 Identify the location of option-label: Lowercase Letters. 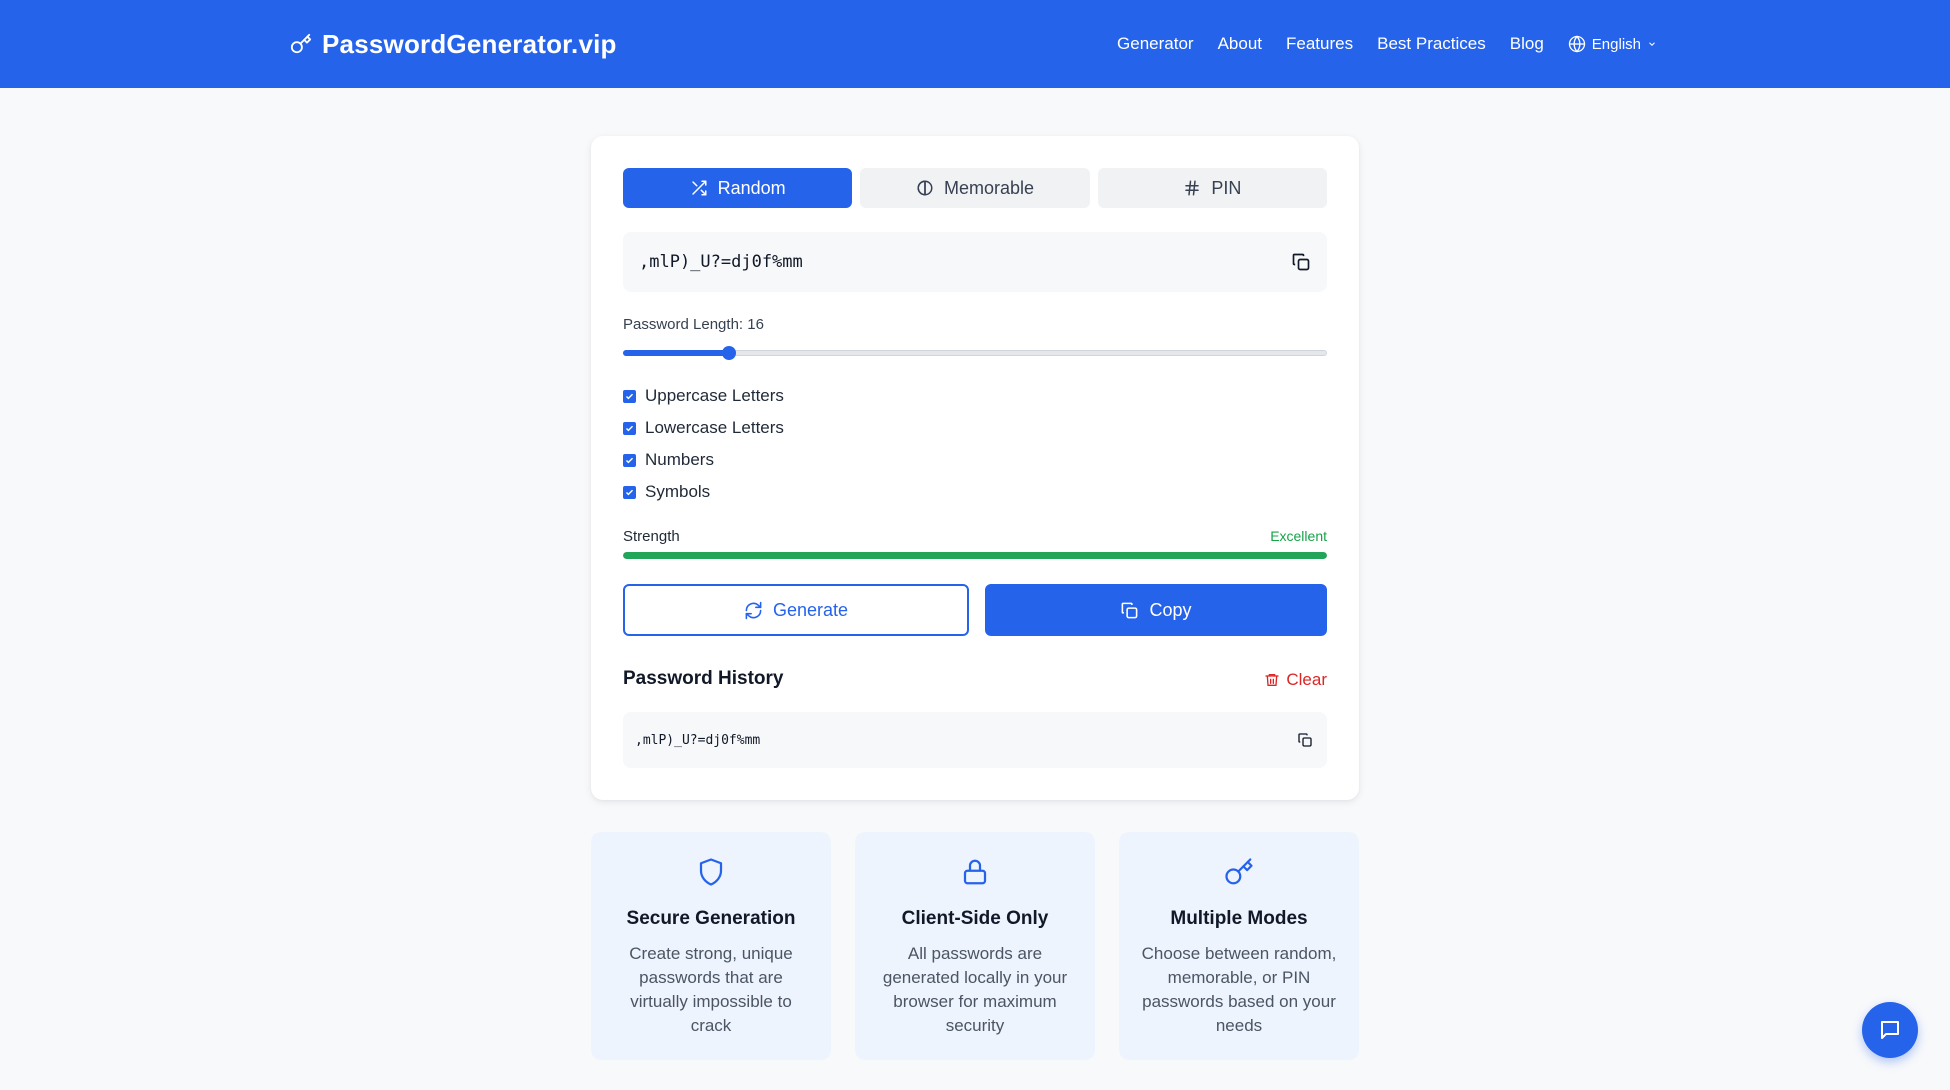
(714, 427).